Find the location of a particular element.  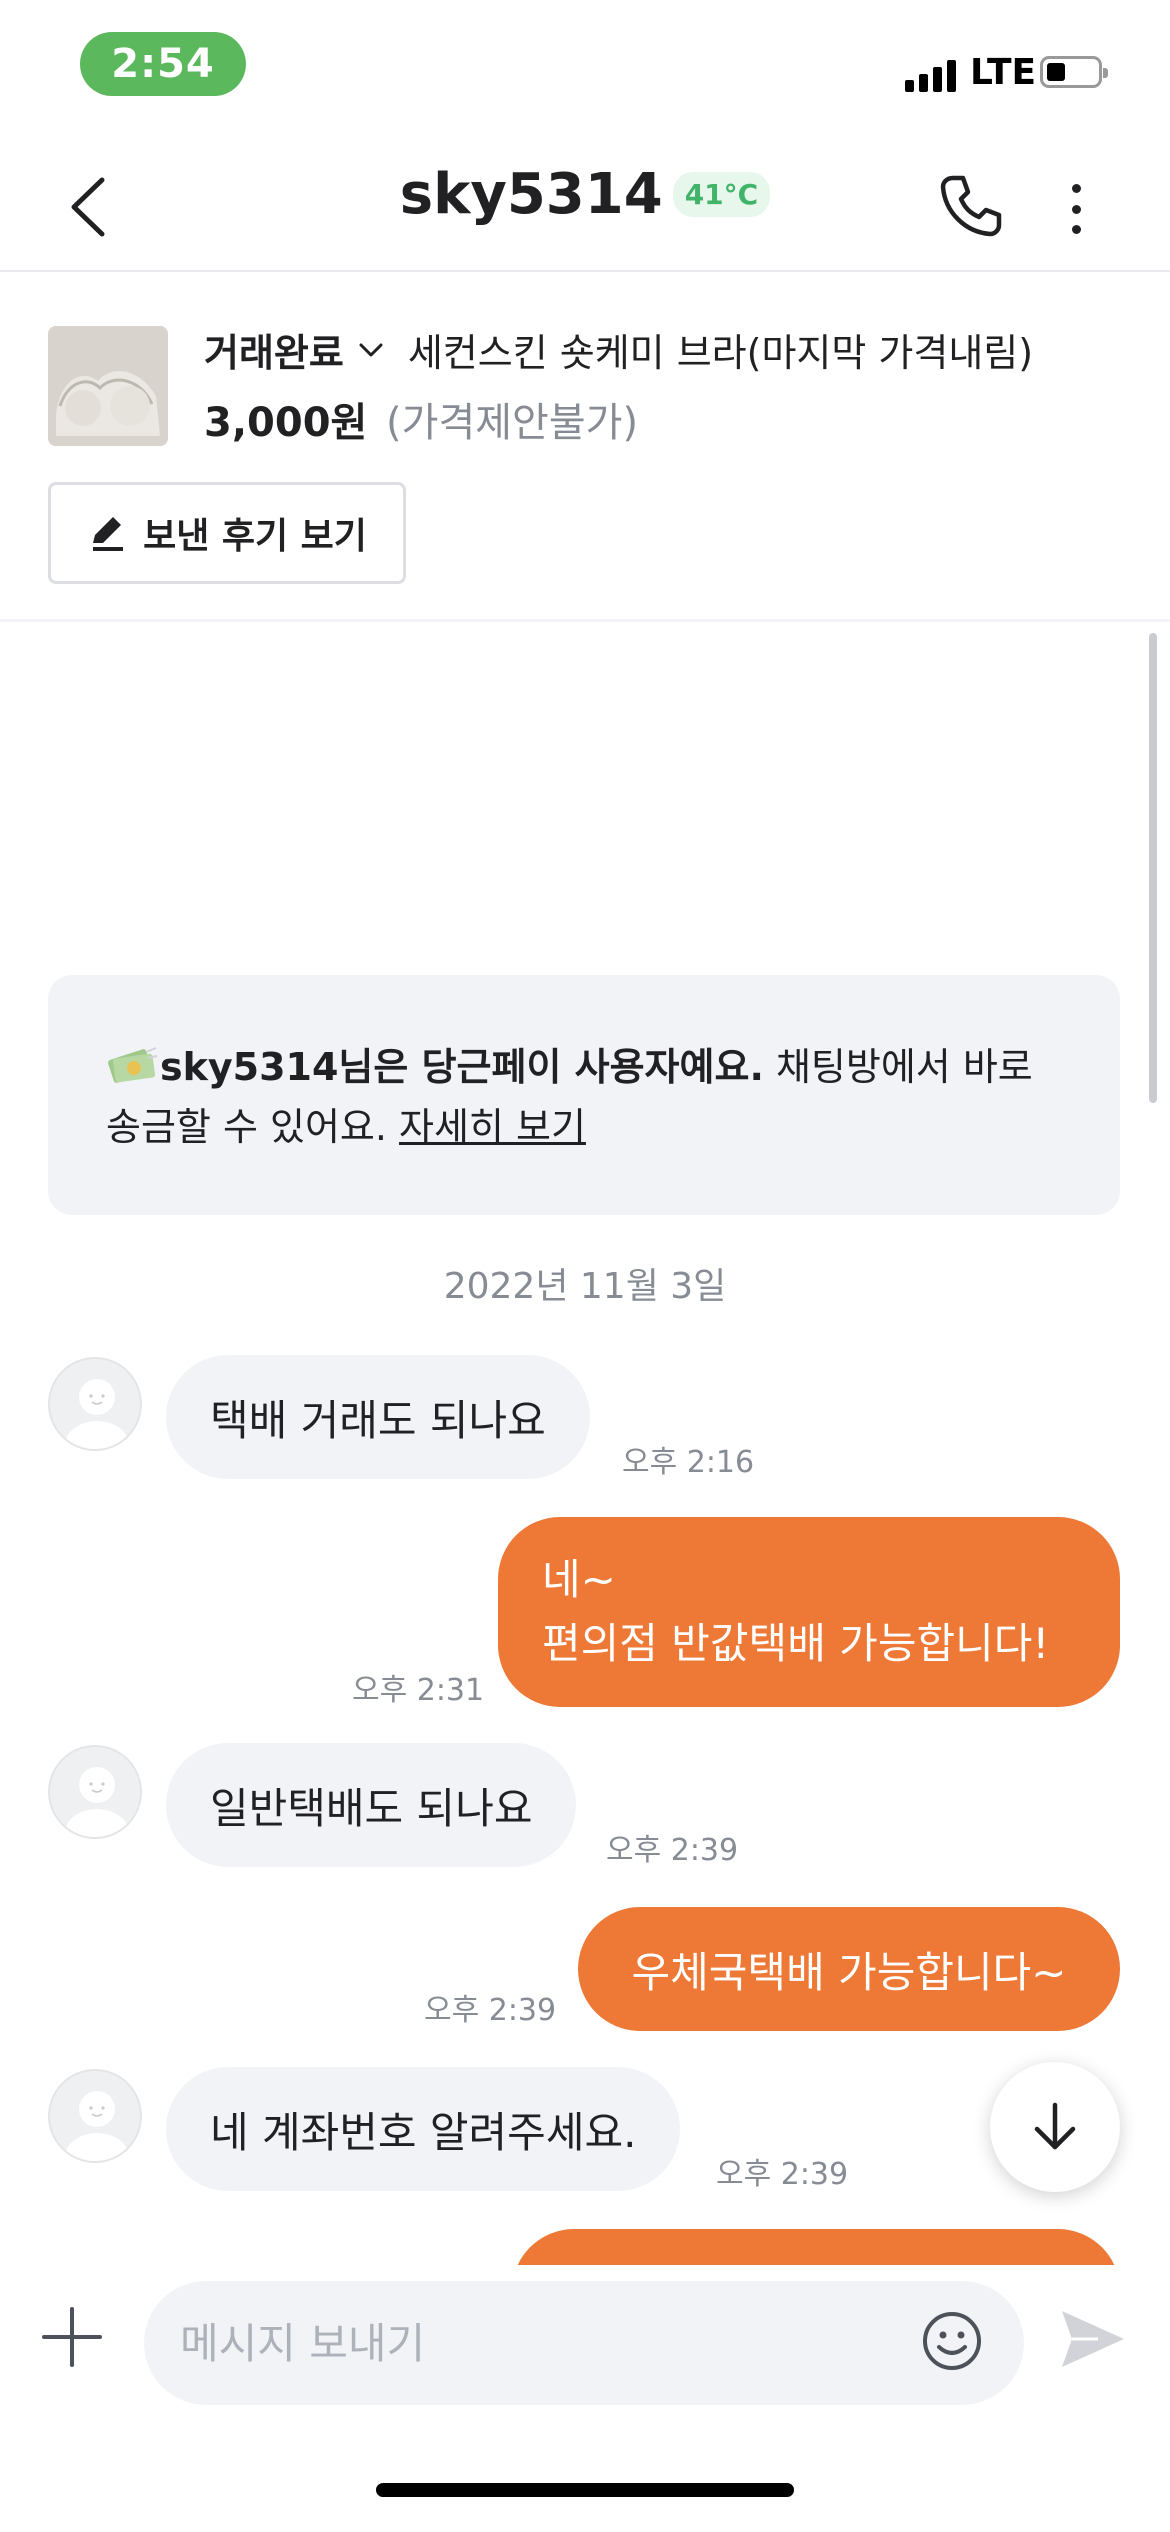

date-separator: 2022년 11월 3일 is located at coordinates (585, 1286).